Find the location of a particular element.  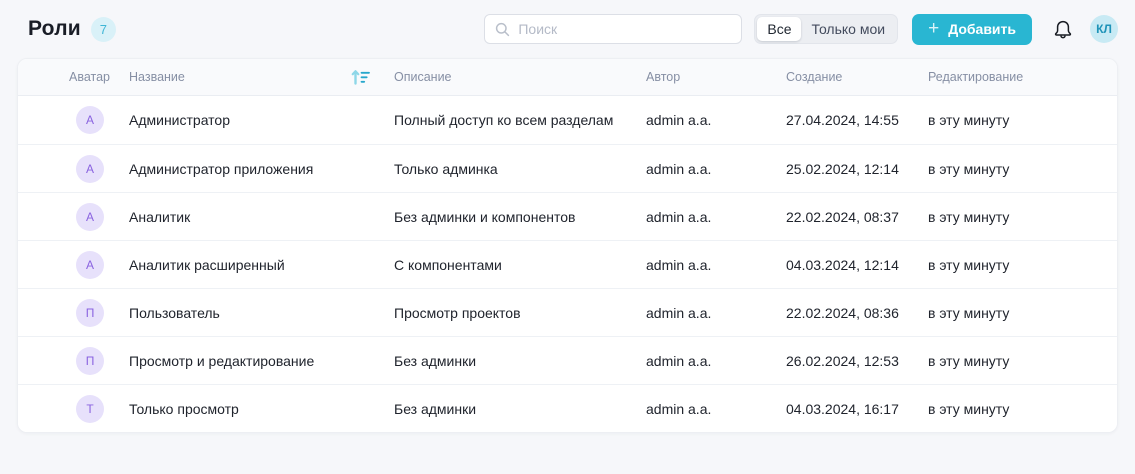

plus-icon: + is located at coordinates (934, 28).